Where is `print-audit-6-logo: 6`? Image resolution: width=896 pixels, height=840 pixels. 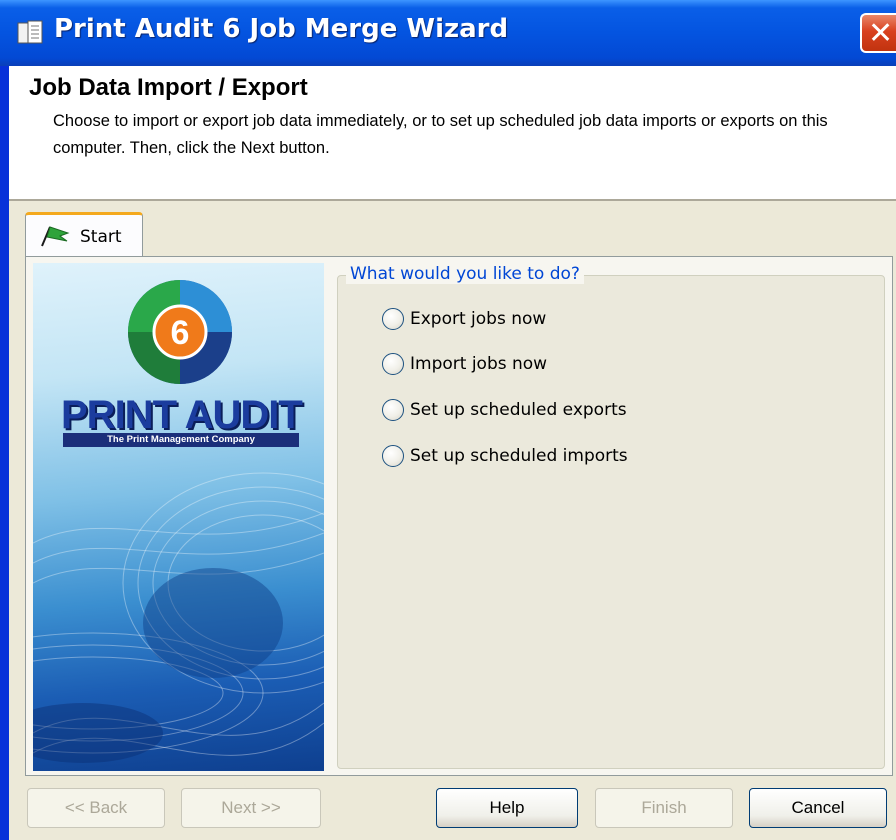 print-audit-6-logo: 6 is located at coordinates (180, 332).